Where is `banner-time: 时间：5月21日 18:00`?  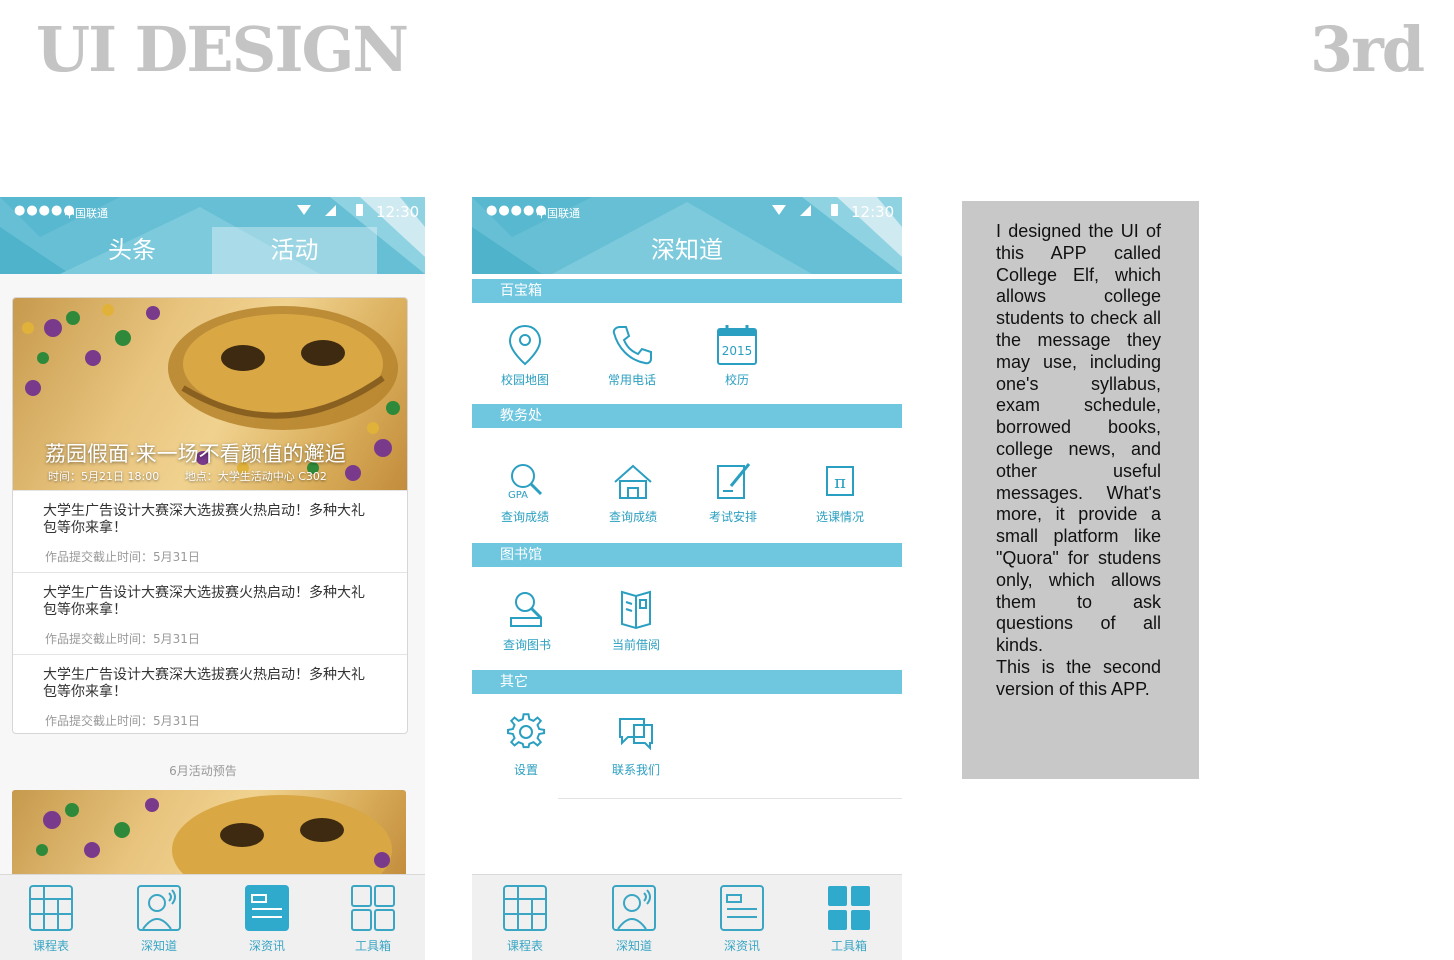
banner-time: 时间：5月21日 18:00 is located at coordinates (104, 476).